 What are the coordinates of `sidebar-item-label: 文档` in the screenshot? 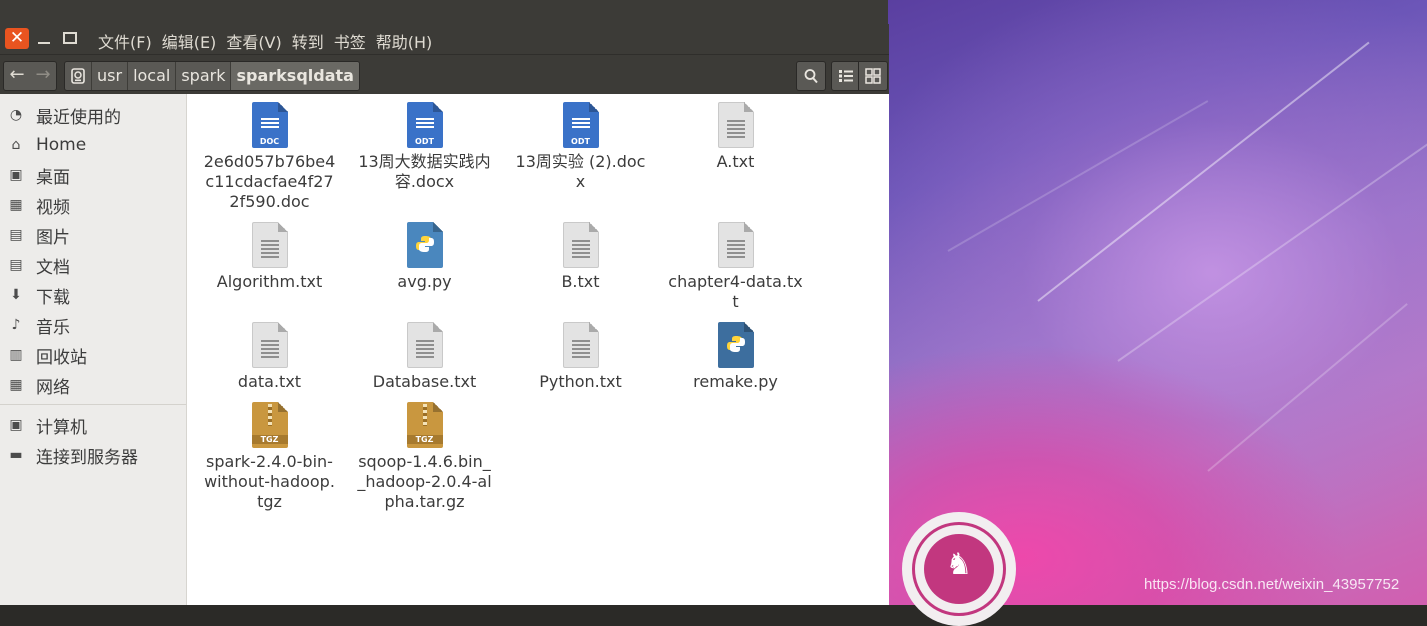 It's located at (53, 267).